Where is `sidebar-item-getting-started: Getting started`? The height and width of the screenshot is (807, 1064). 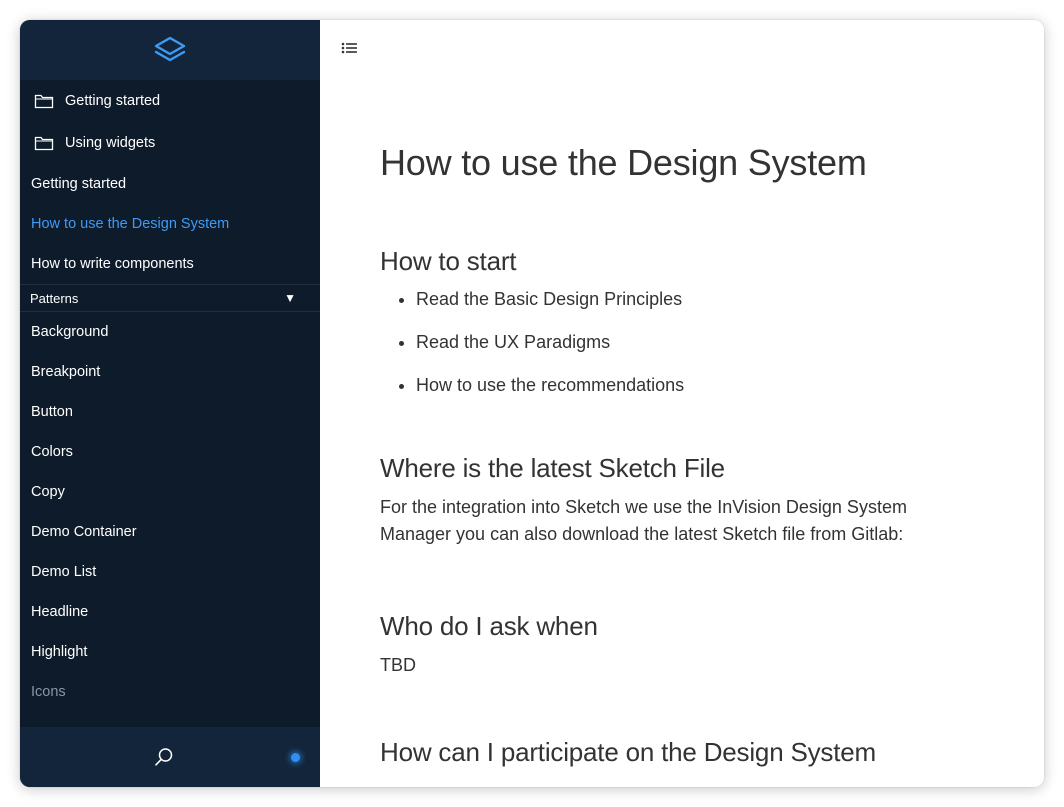
sidebar-item-getting-started: Getting started is located at coordinates (170, 184).